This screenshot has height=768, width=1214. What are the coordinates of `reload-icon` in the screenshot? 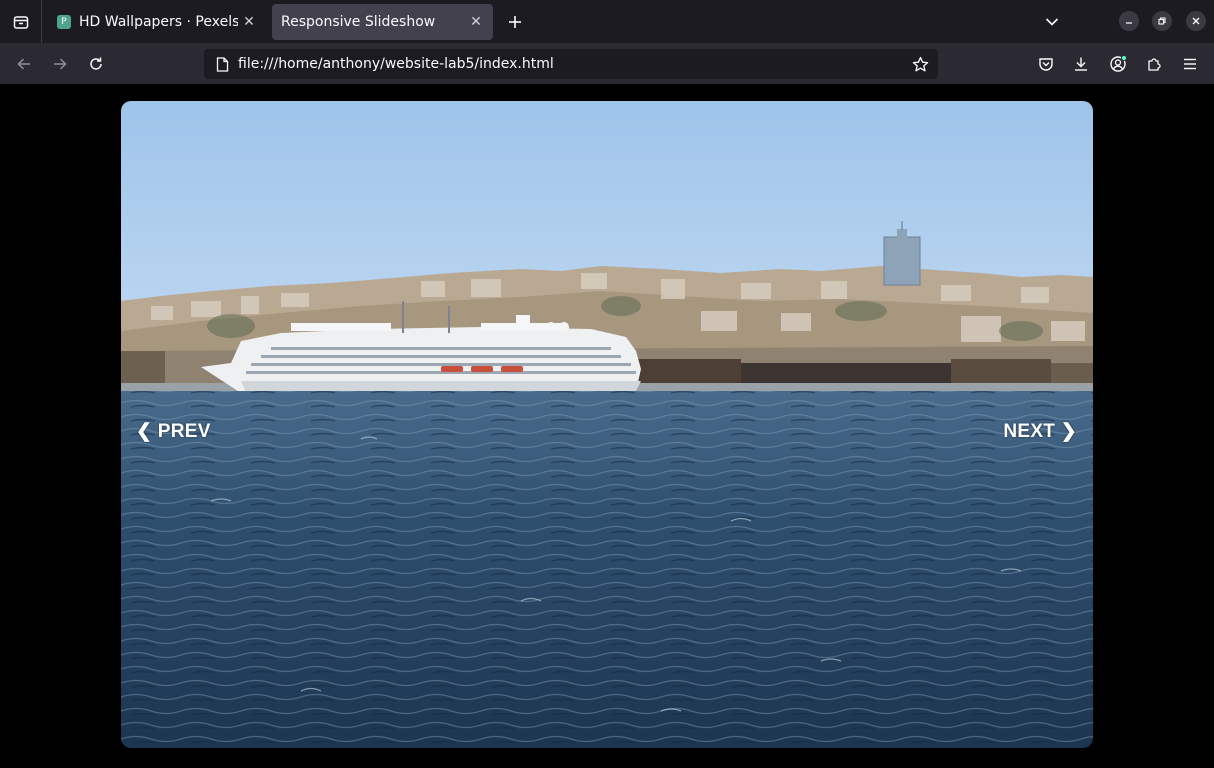 It's located at (96, 63).